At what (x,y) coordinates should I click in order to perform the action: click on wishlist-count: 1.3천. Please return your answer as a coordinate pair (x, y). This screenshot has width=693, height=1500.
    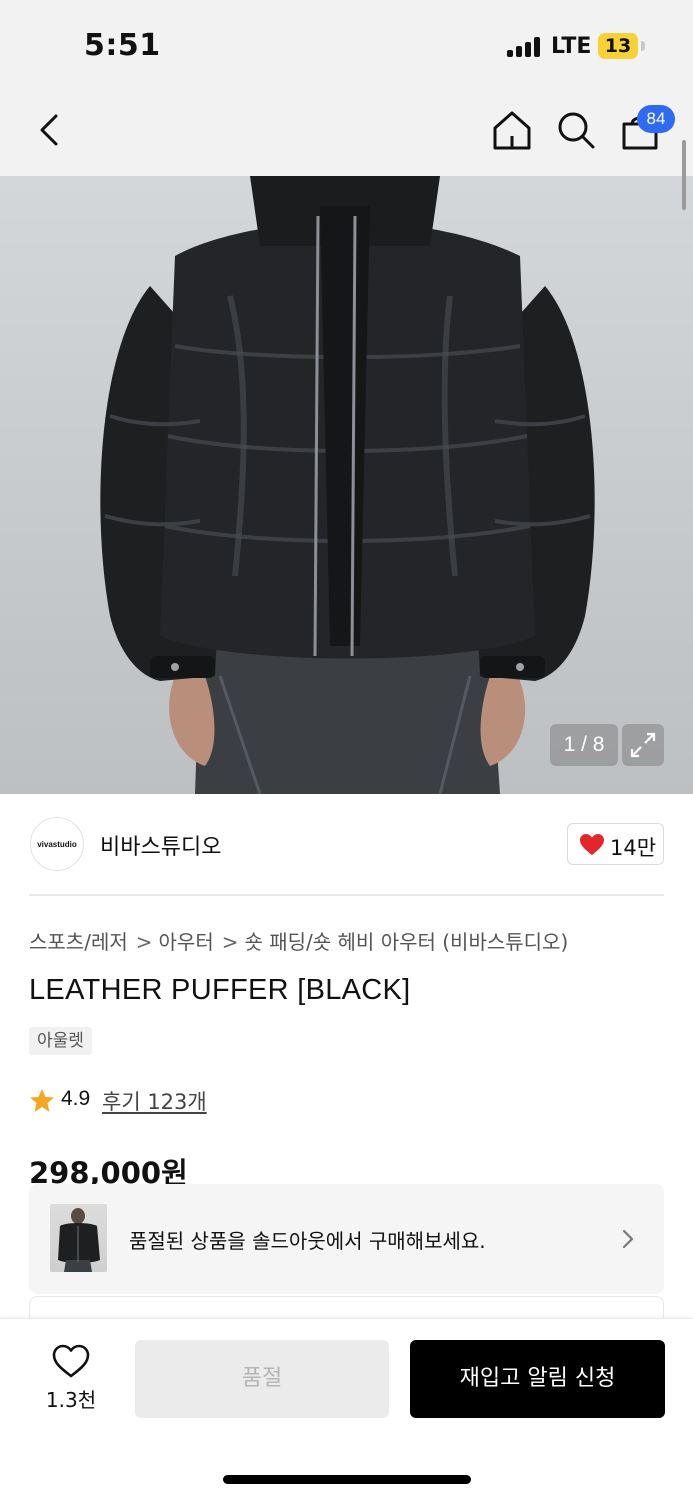
    Looking at the image, I should click on (71, 1400).